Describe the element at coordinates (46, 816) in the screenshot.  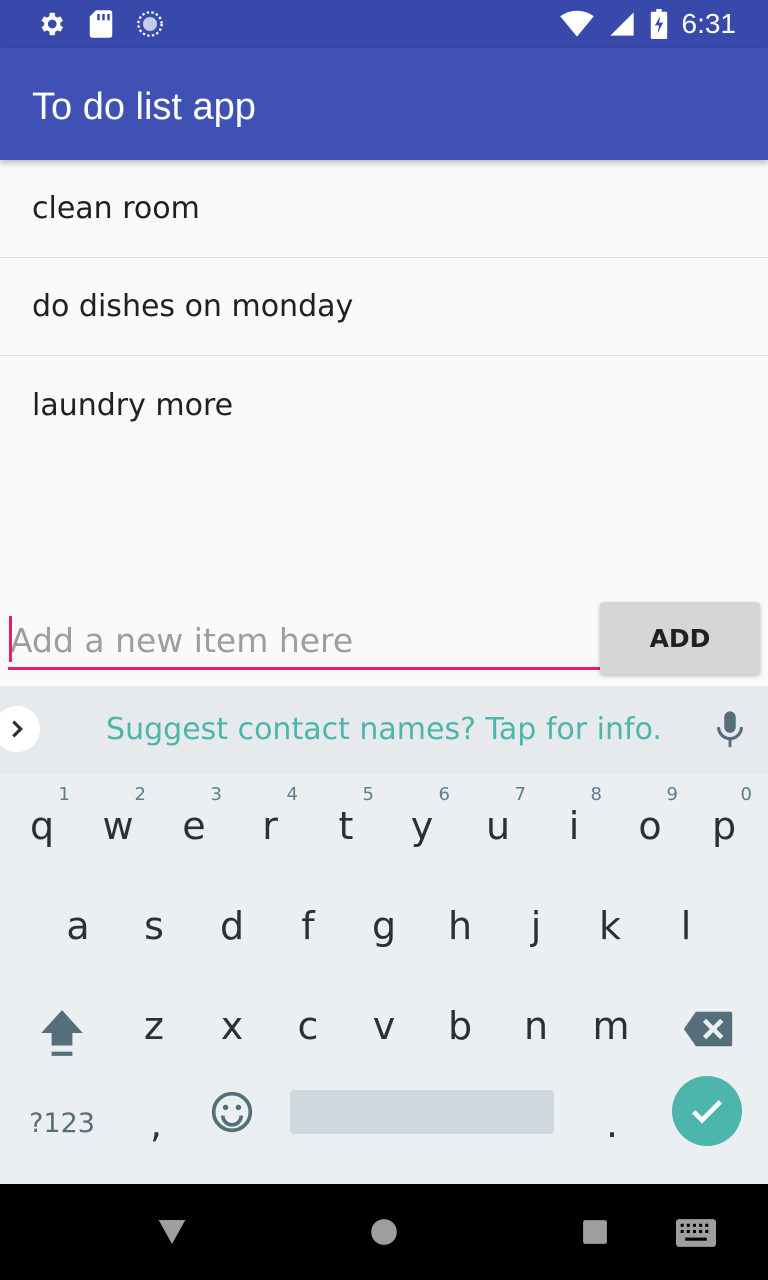
I see `key-q: q1` at that location.